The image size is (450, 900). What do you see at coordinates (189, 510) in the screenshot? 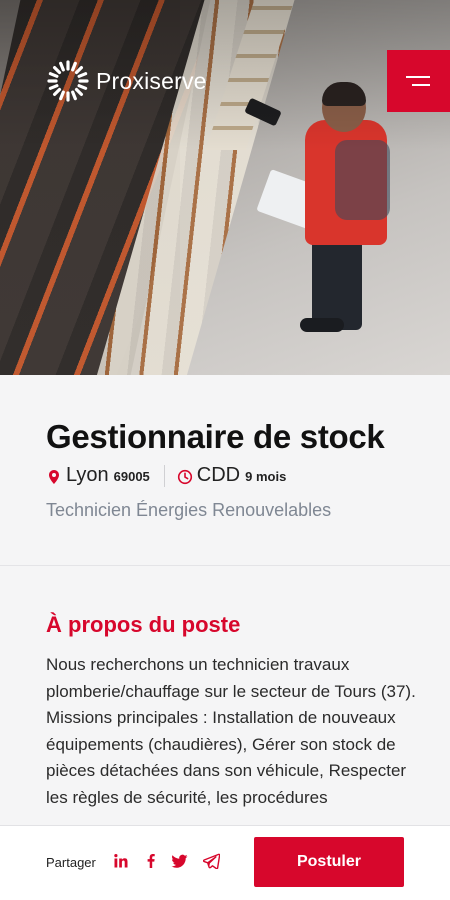
I see `job-category: Technicien Énergies Renouvelables` at bounding box center [189, 510].